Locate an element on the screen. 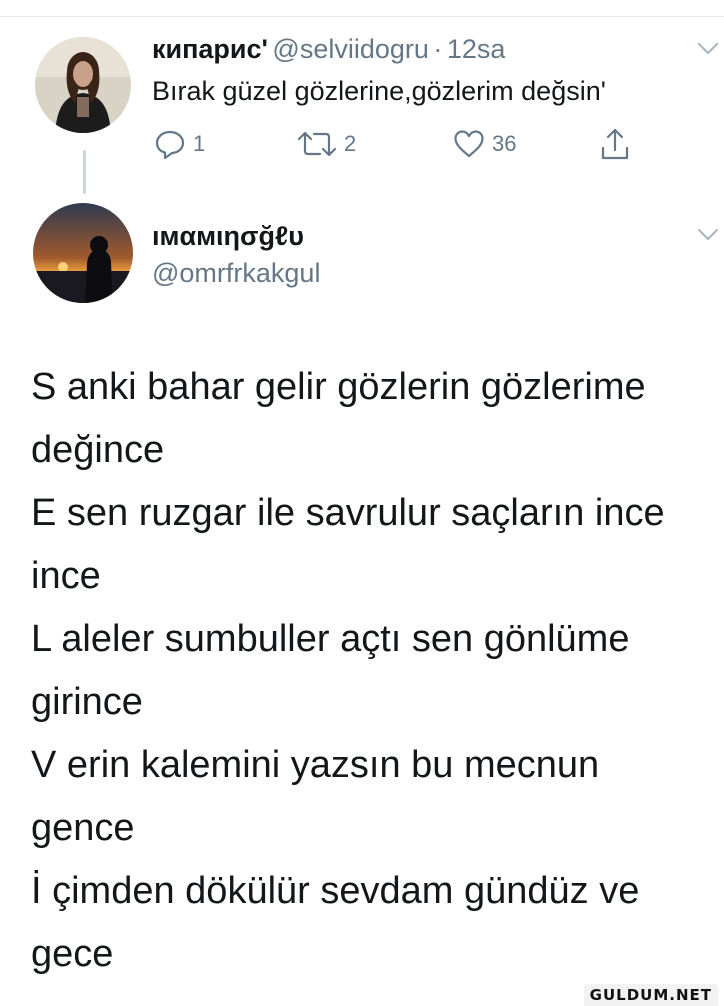 Image resolution: width=724 pixels, height=1006 pixels. poem-line: E sen ruzgar ile savrulur saçların ince is located at coordinates (348, 513).